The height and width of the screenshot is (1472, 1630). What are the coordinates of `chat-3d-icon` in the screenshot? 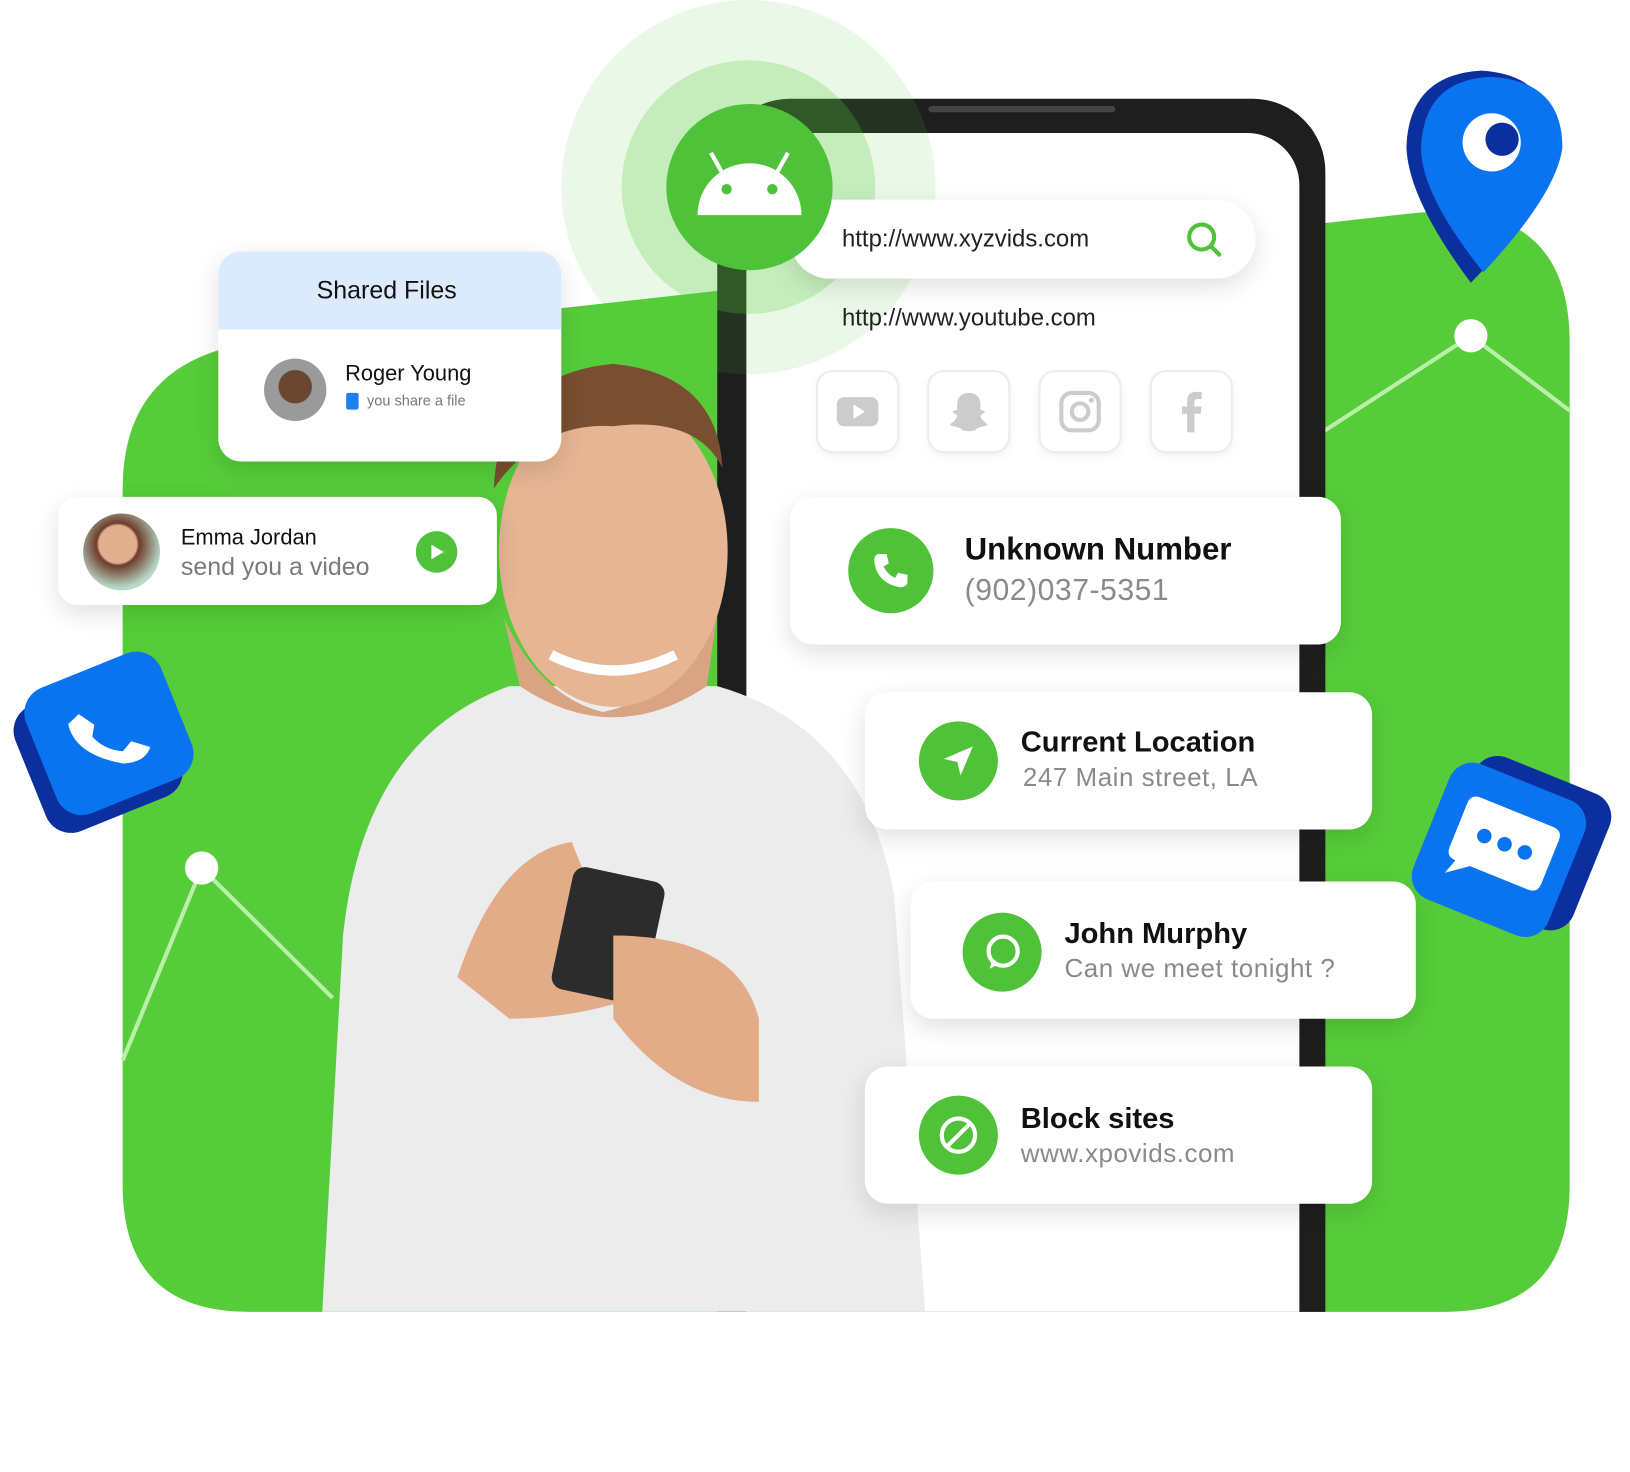 It's located at (1511, 846).